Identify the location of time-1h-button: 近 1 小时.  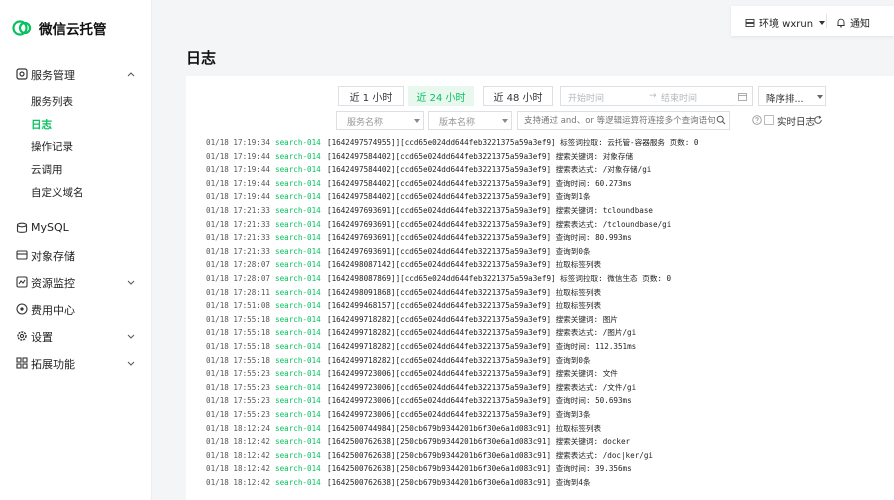
(371, 96).